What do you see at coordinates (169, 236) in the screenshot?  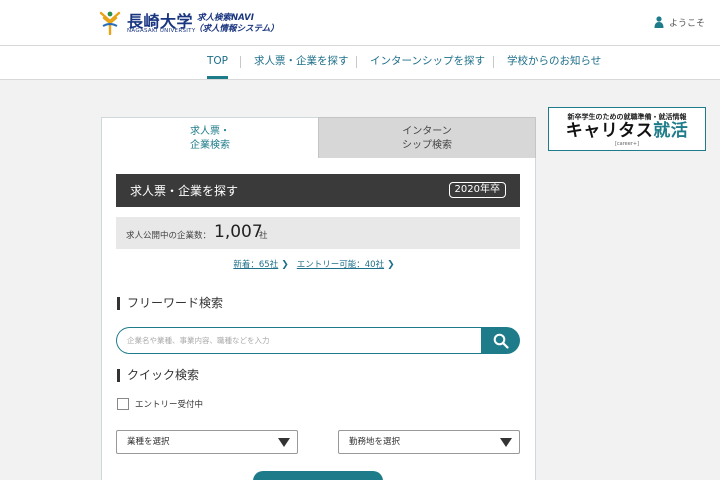 I see `count-label: 求人公開中の企業数：` at bounding box center [169, 236].